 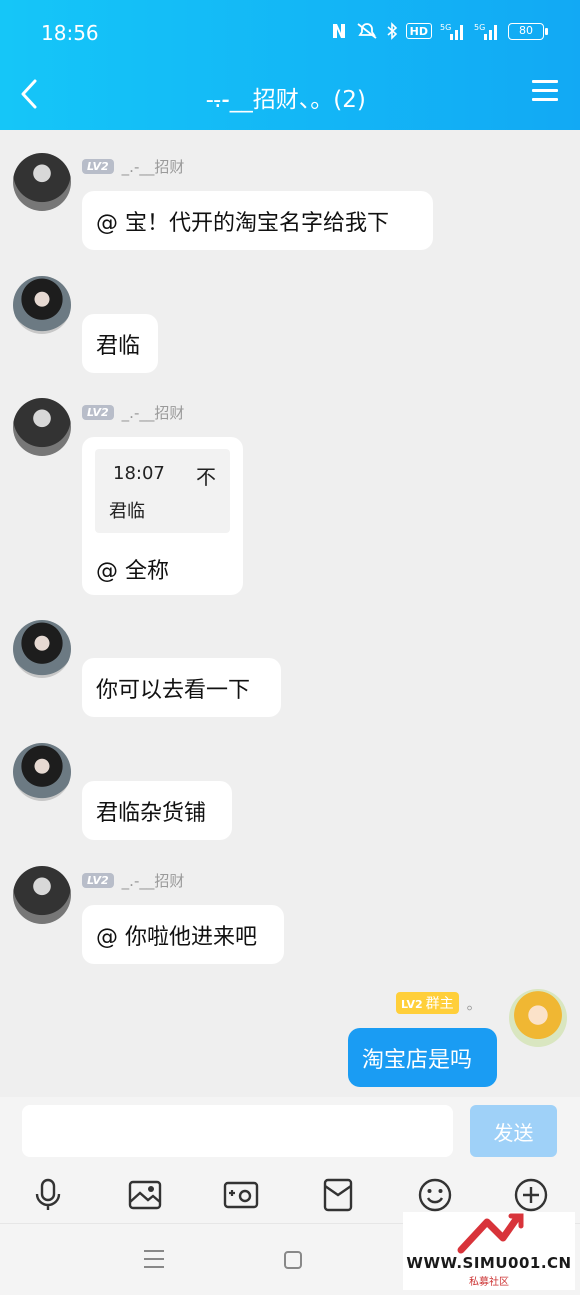 I want to click on message-bubble: @ 宝！代开的淘宝名字给我下, so click(x=257, y=220).